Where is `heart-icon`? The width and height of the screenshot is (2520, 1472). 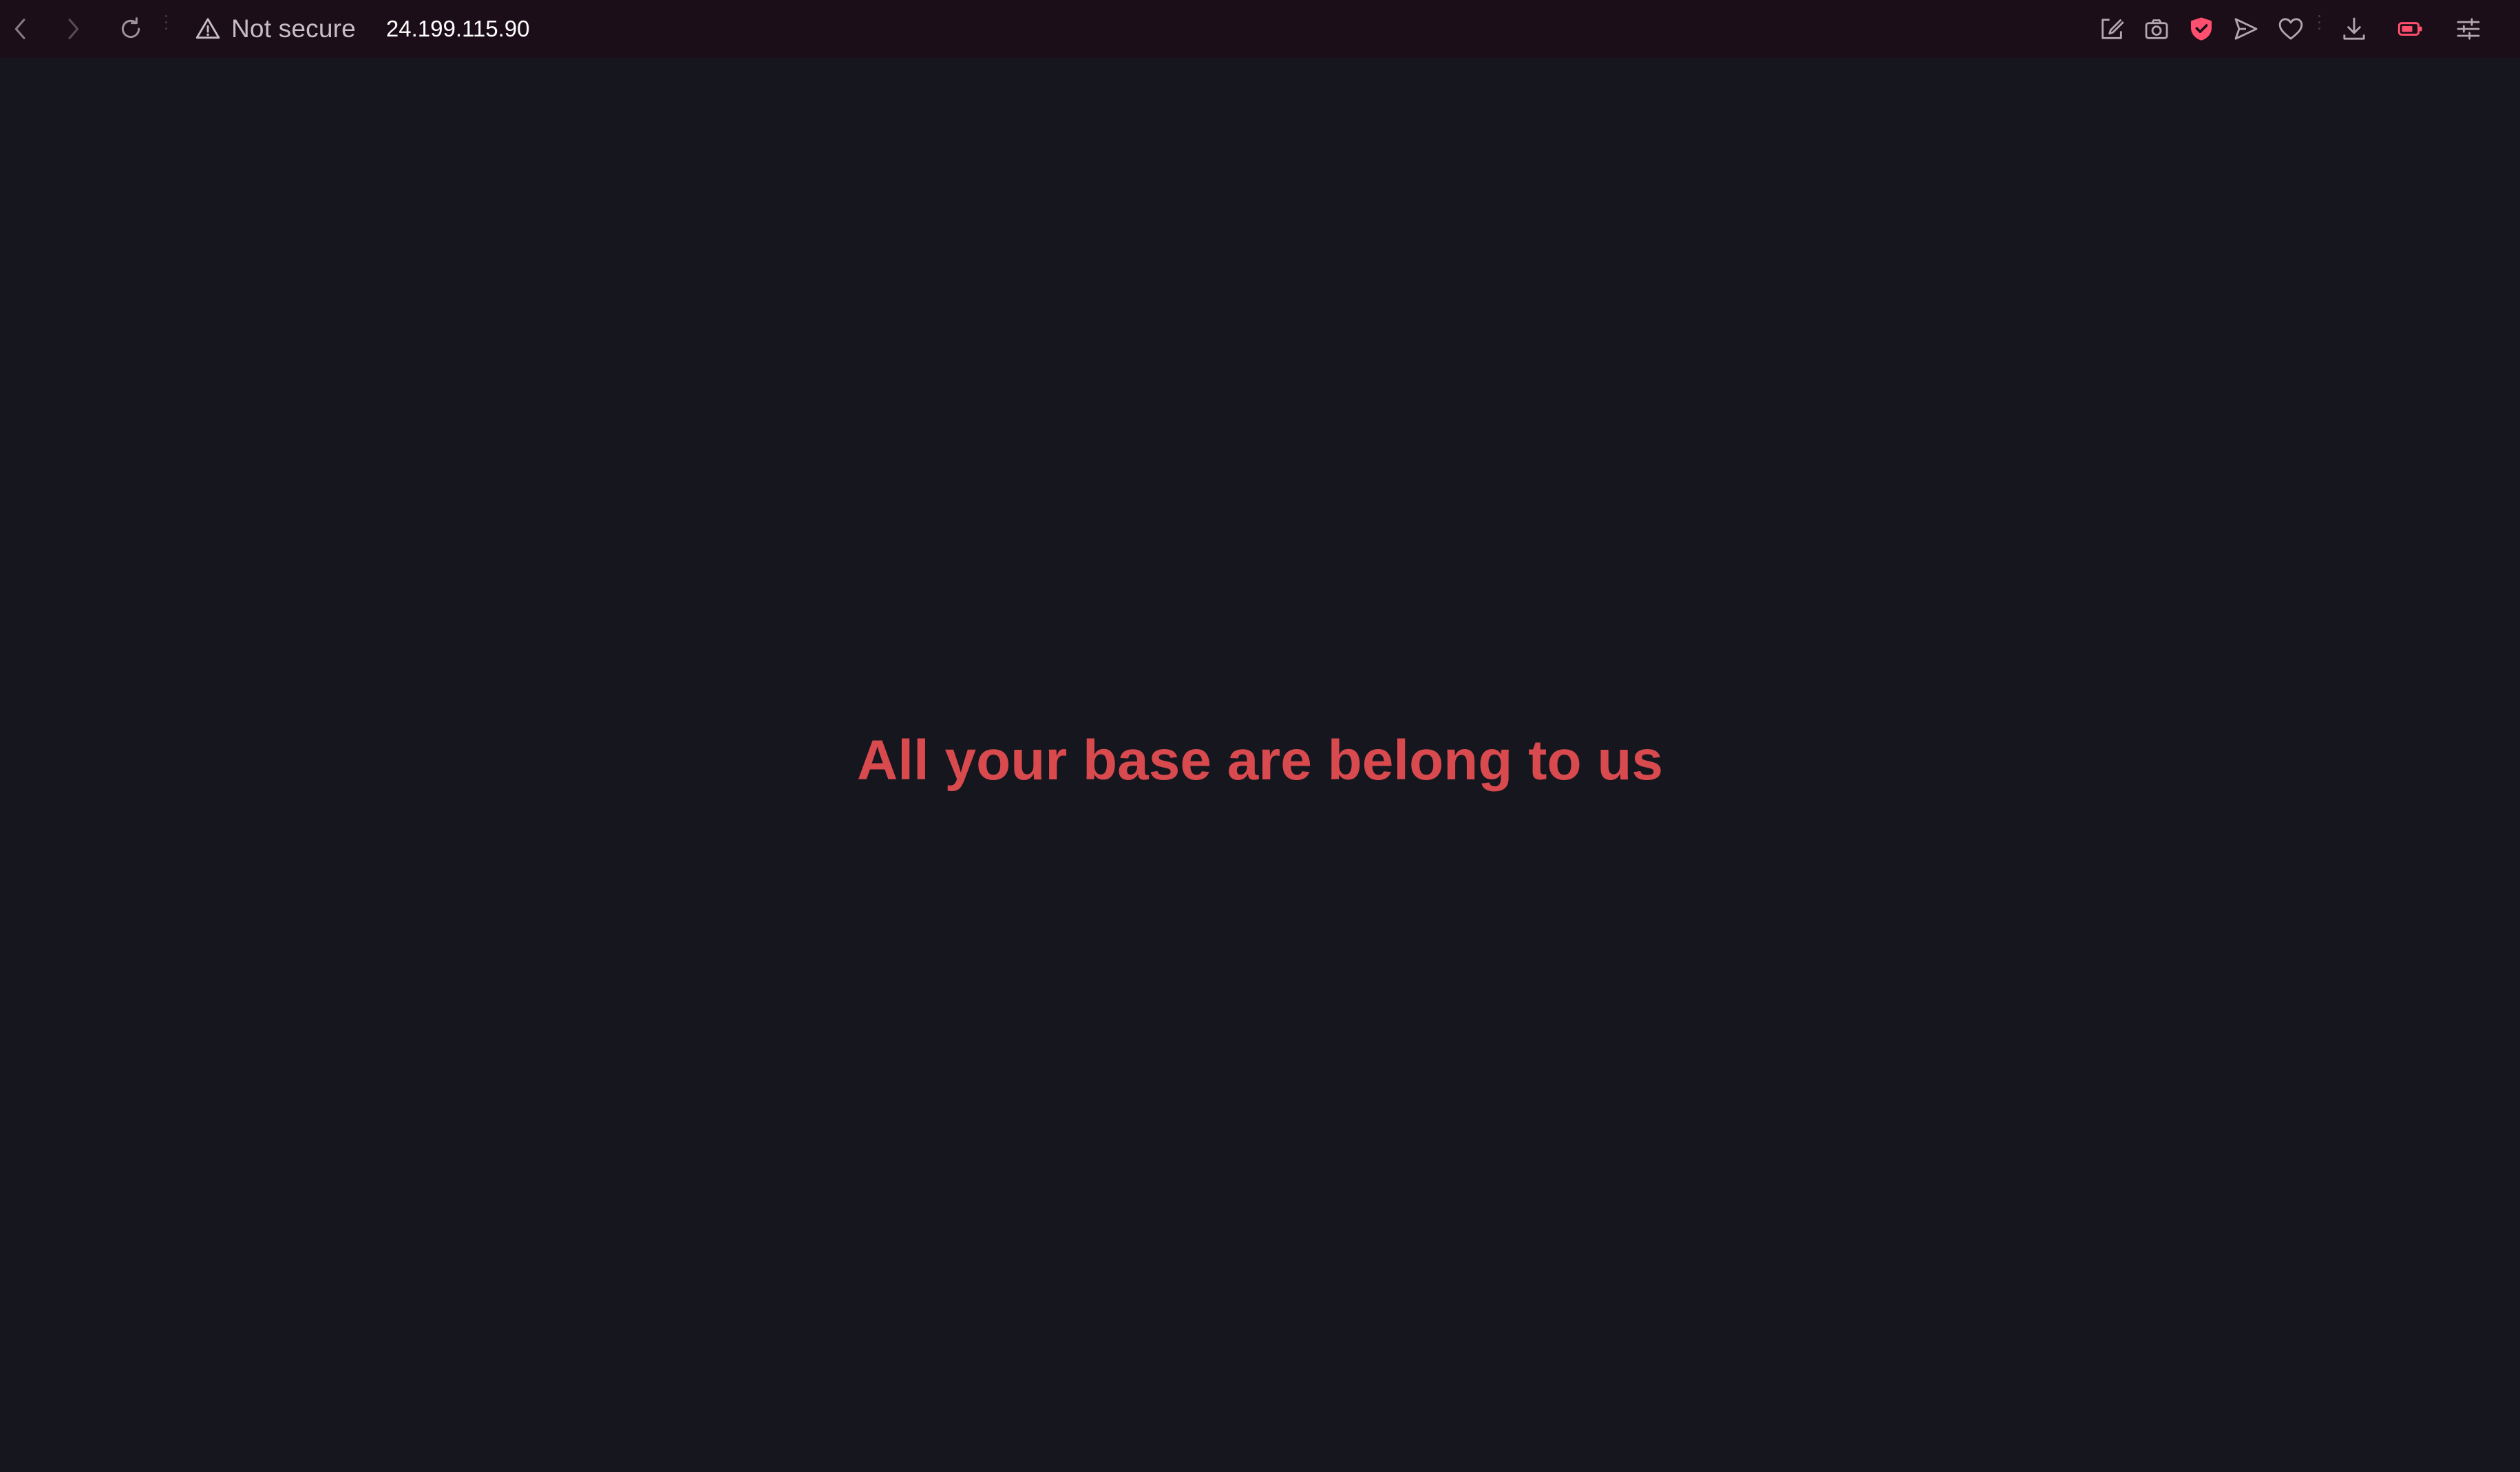
heart-icon is located at coordinates (2290, 29).